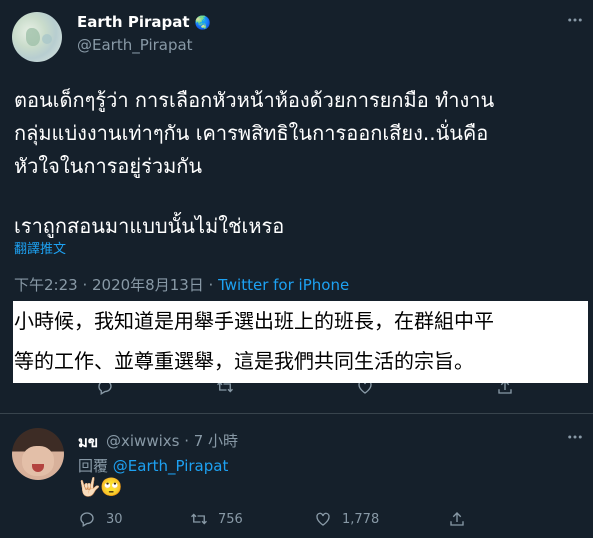 The width and height of the screenshot is (593, 538). Describe the element at coordinates (216, 519) in the screenshot. I see `retweet-button: 756` at that location.